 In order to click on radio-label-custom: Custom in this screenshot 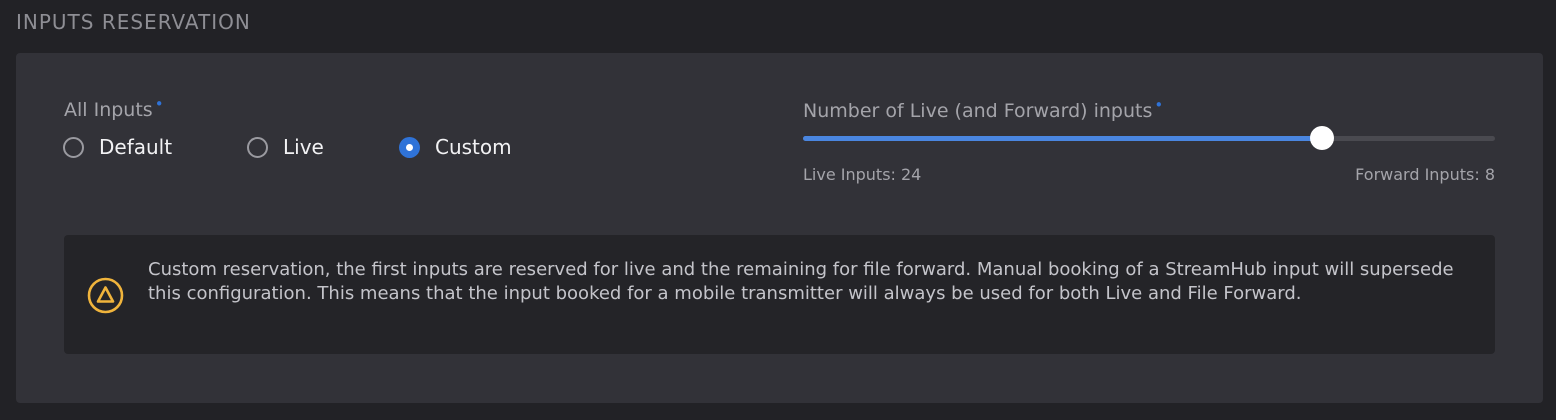, I will do `click(473, 147)`.